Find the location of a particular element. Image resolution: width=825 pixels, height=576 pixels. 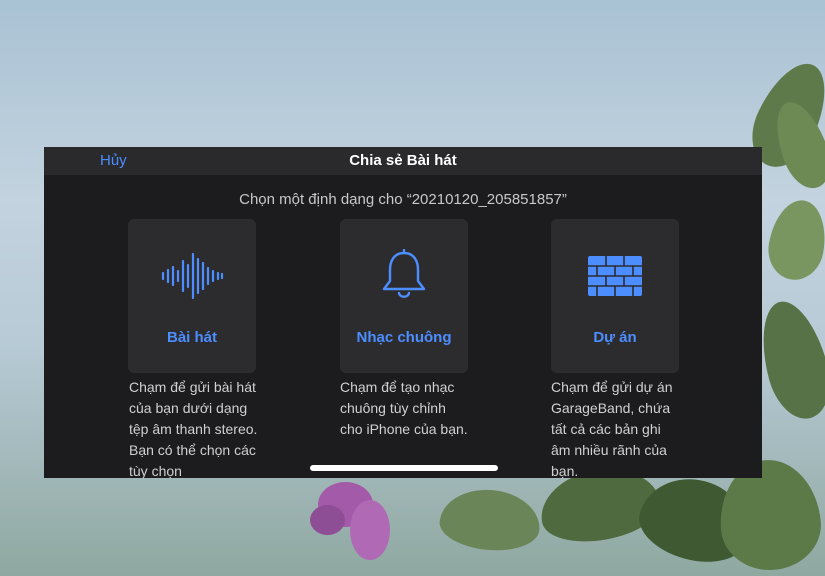

ringtone-option-label: Nhạc chuông is located at coordinates (404, 337).